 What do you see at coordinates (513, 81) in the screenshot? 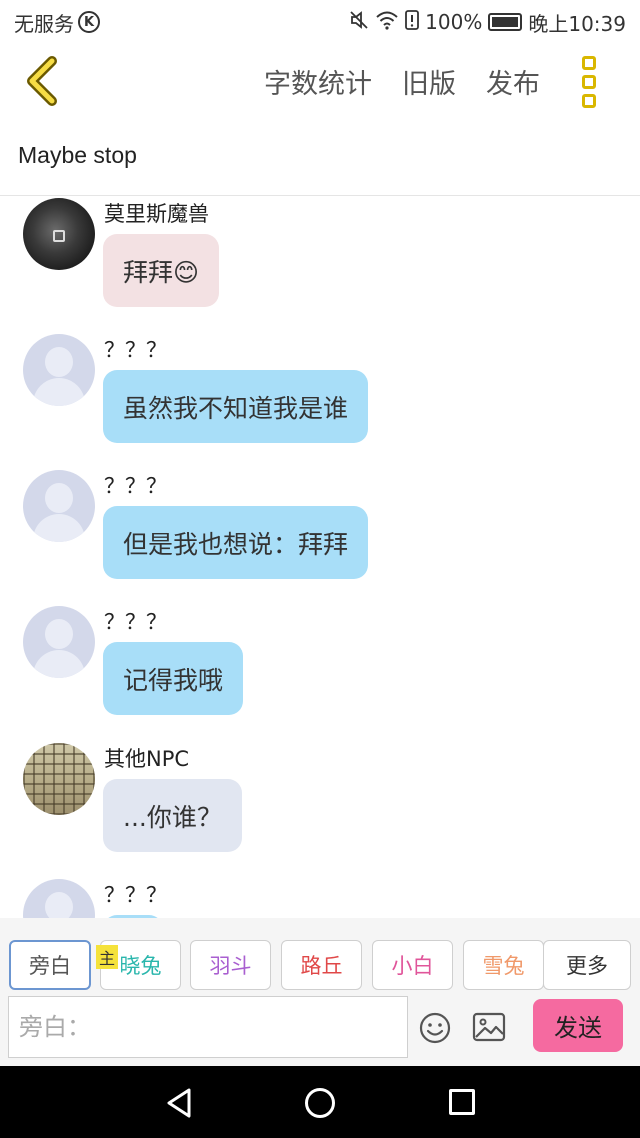
I see `publish-button: 发布` at bounding box center [513, 81].